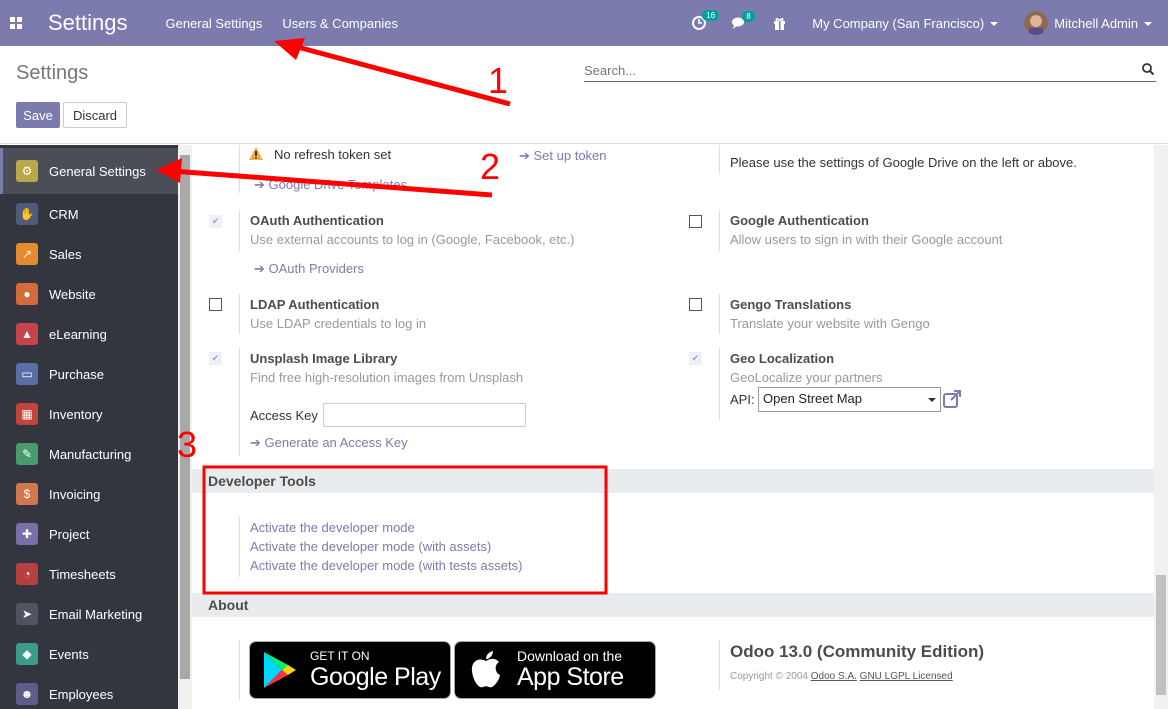 Image resolution: width=1168 pixels, height=709 pixels. I want to click on annotation-label-2: 2, so click(490, 166).